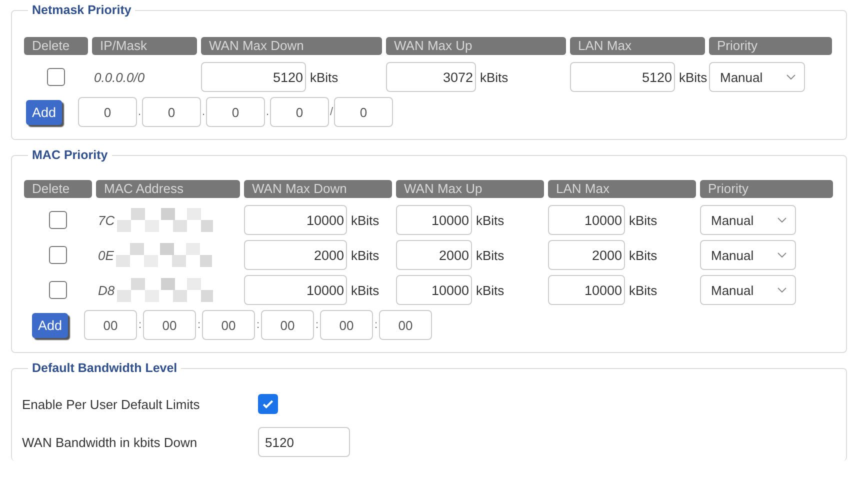  Describe the element at coordinates (119, 77) in the screenshot. I see `address-text: 0.0.0.0/0` at that location.